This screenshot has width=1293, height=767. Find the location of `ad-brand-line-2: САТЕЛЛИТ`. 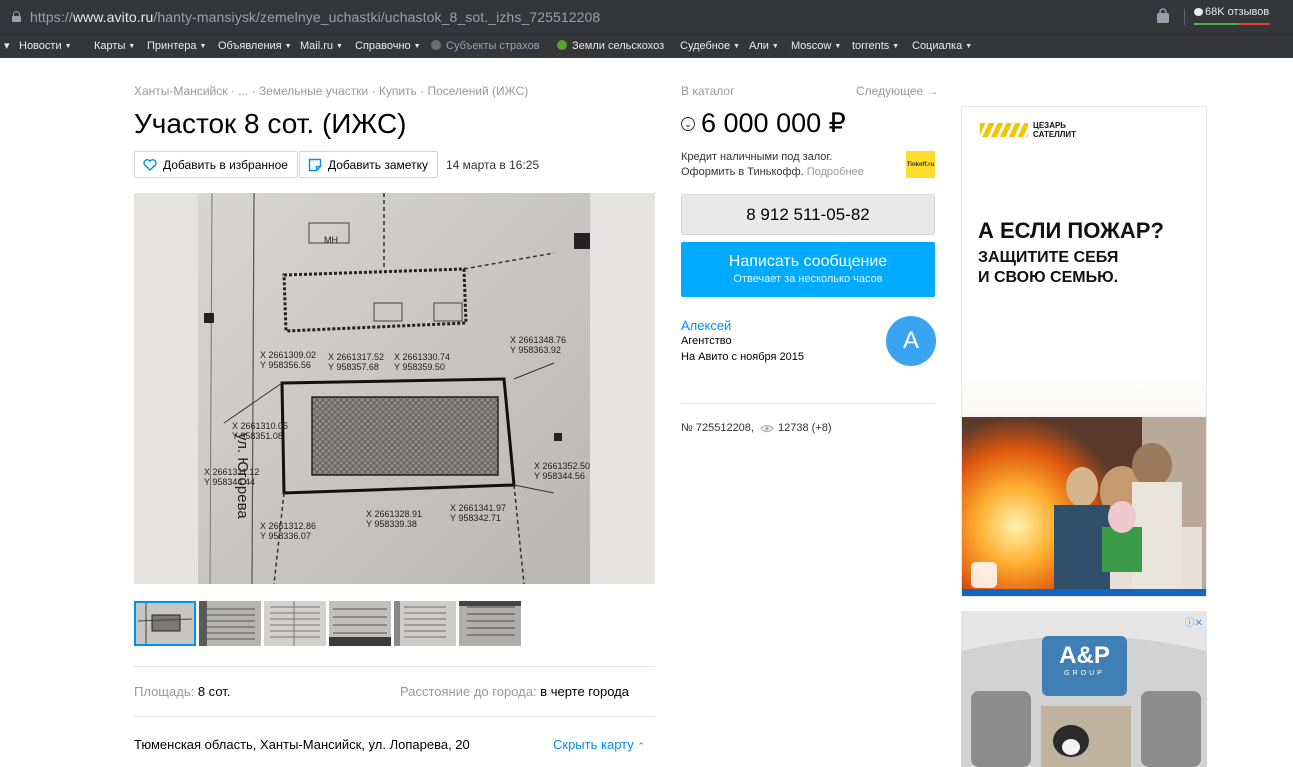

ad-brand-line-2: САТЕЛЛИТ is located at coordinates (1055, 134).